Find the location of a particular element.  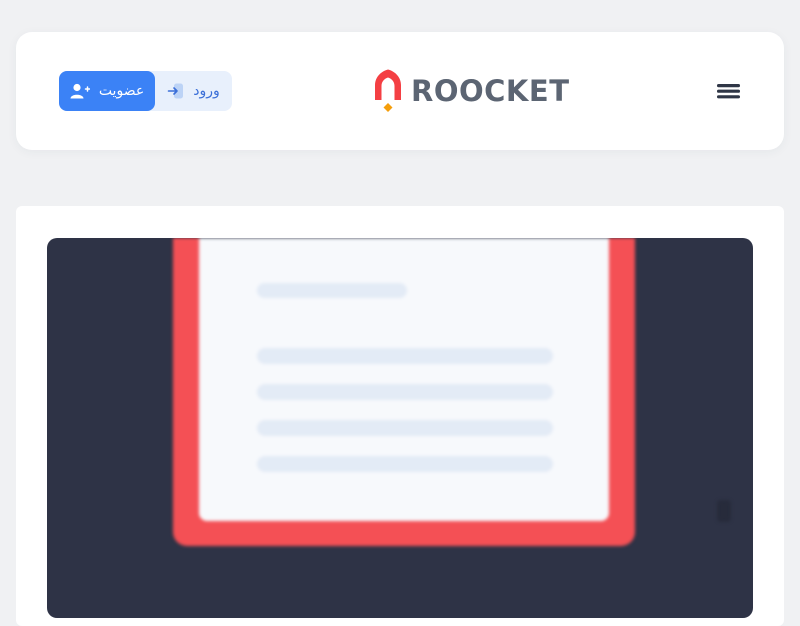

login-button: ورود is located at coordinates (193, 91).